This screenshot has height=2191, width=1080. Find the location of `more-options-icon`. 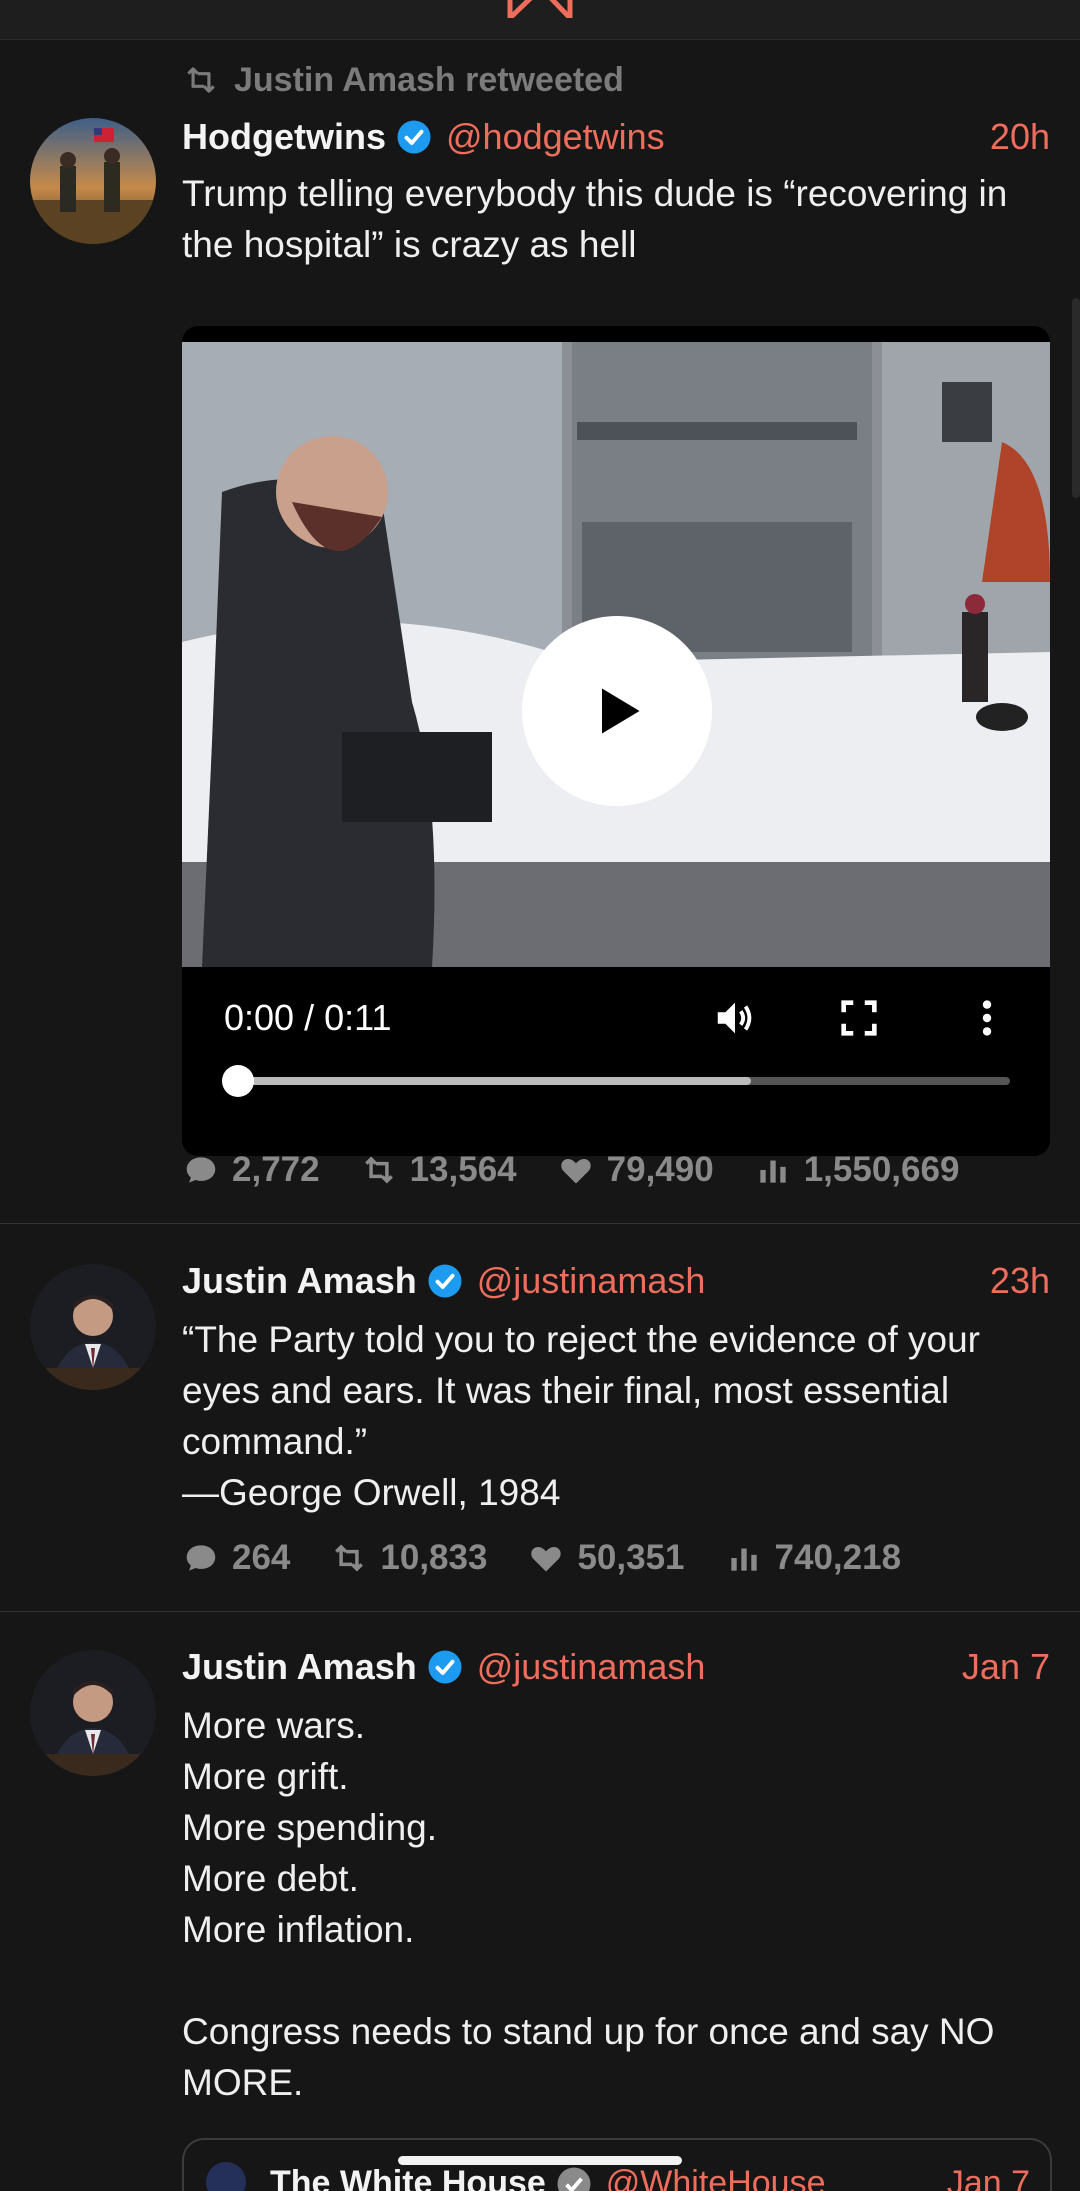

more-options-icon is located at coordinates (987, 1018).